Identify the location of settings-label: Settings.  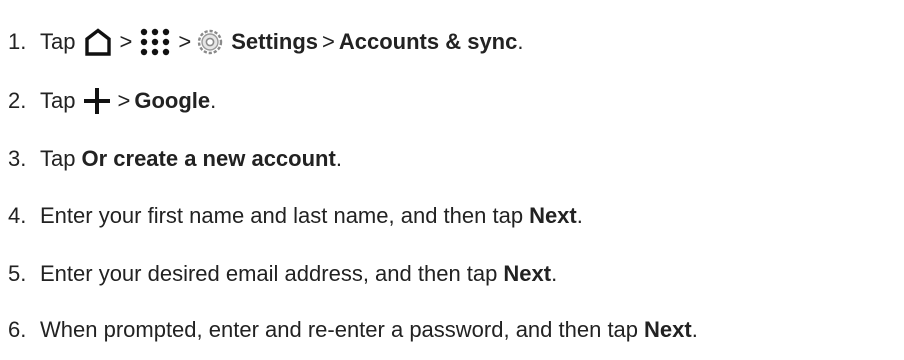
(274, 41).